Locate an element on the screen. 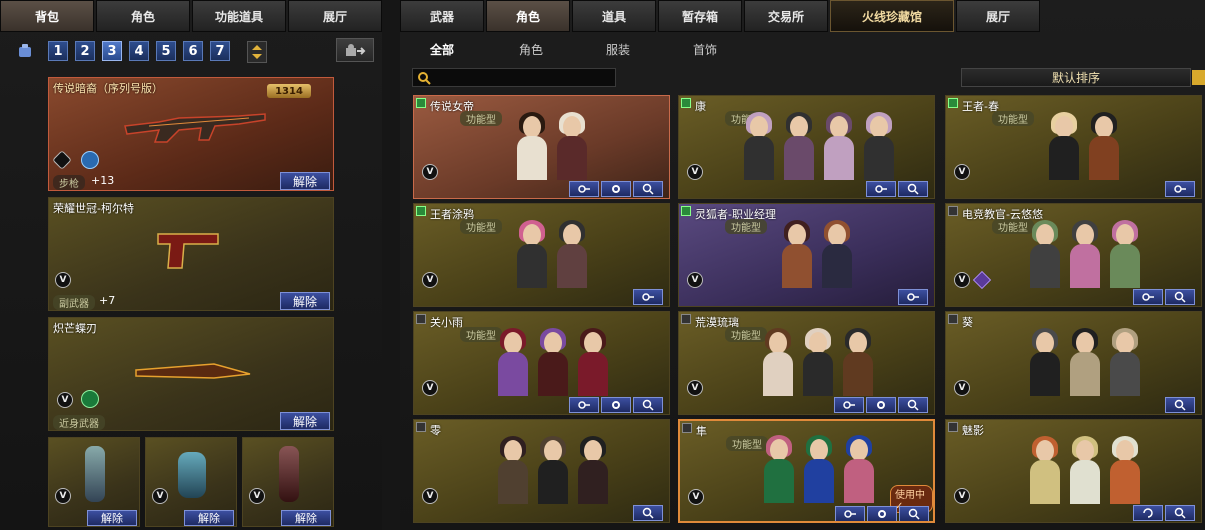 This screenshot has width=1205, height=530. menu-icon is located at coordinates (1198, 77).